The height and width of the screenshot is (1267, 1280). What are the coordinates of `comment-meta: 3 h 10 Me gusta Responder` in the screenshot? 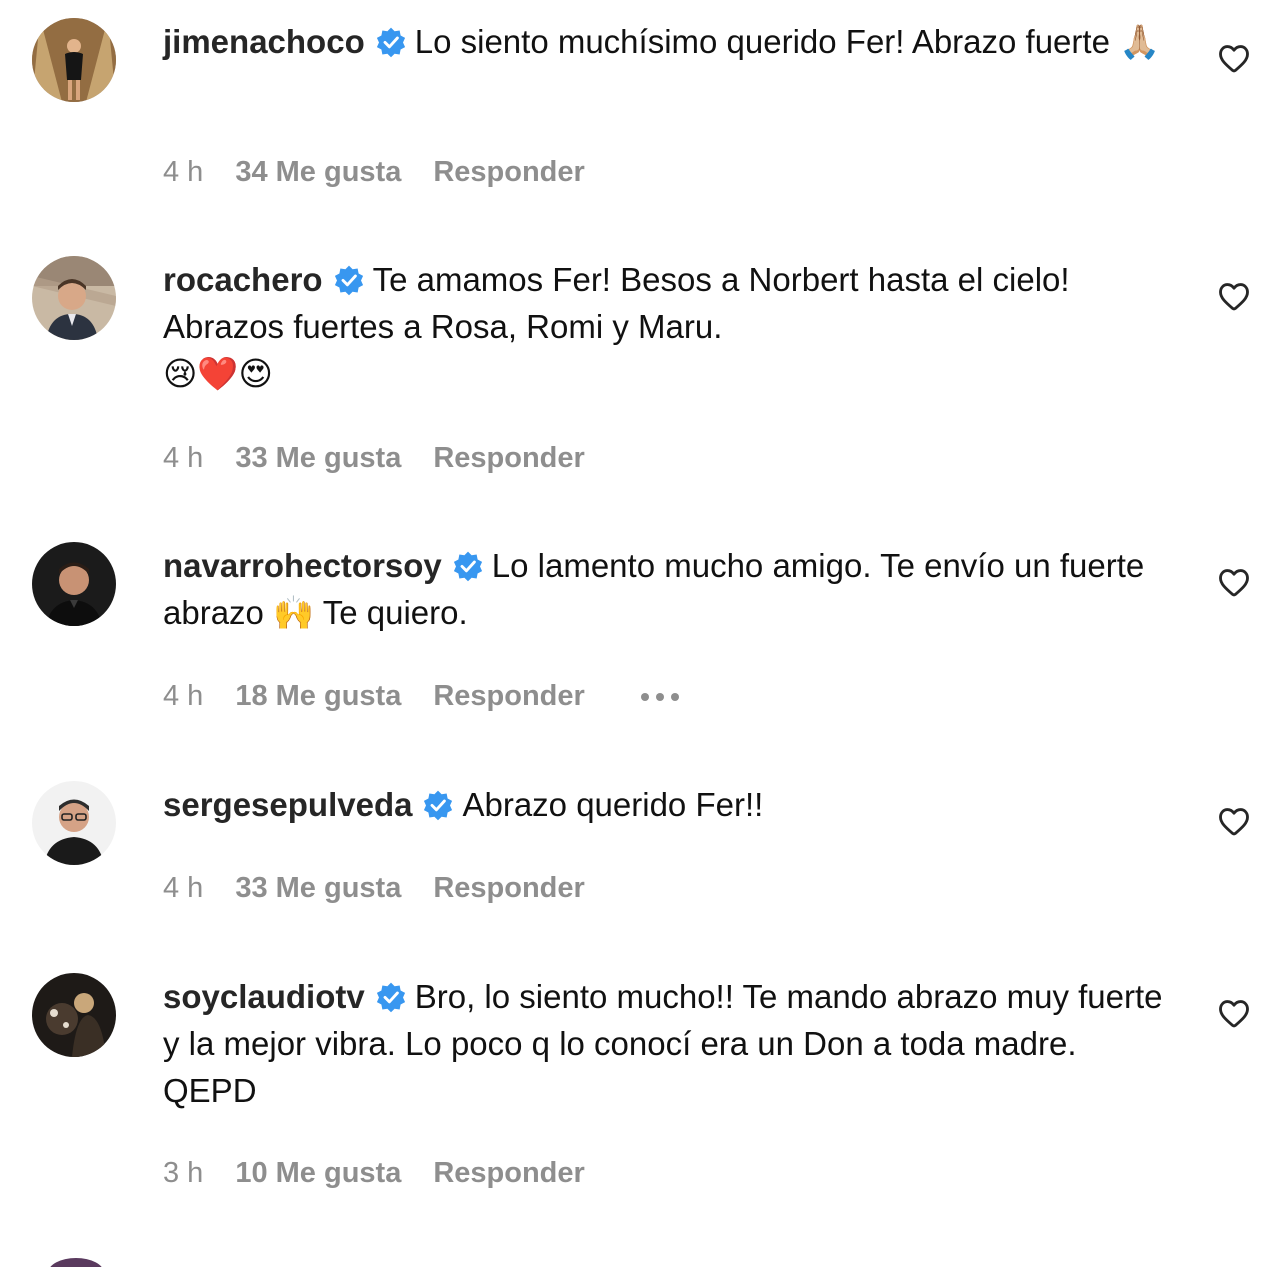 It's located at (374, 1173).